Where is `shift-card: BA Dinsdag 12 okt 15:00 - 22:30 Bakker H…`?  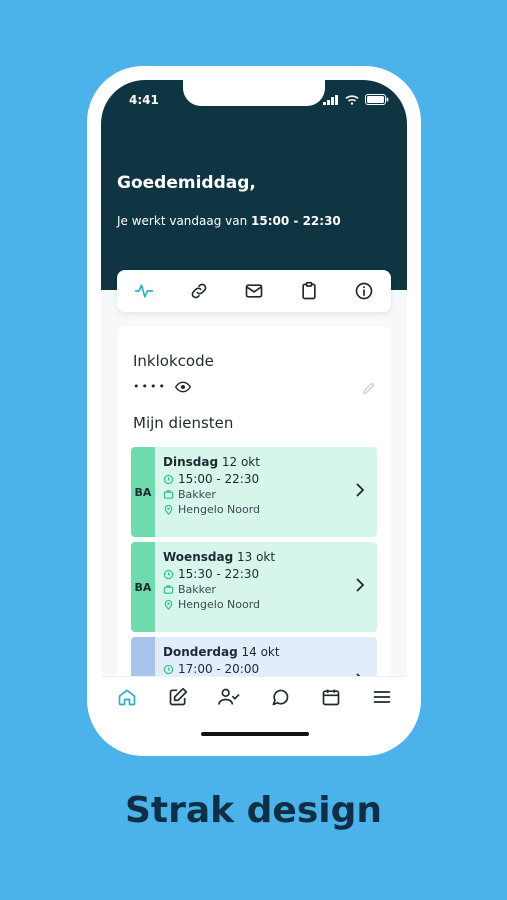 shift-card: BA Dinsdag 12 okt 15:00 - 22:30 Bakker H… is located at coordinates (254, 492).